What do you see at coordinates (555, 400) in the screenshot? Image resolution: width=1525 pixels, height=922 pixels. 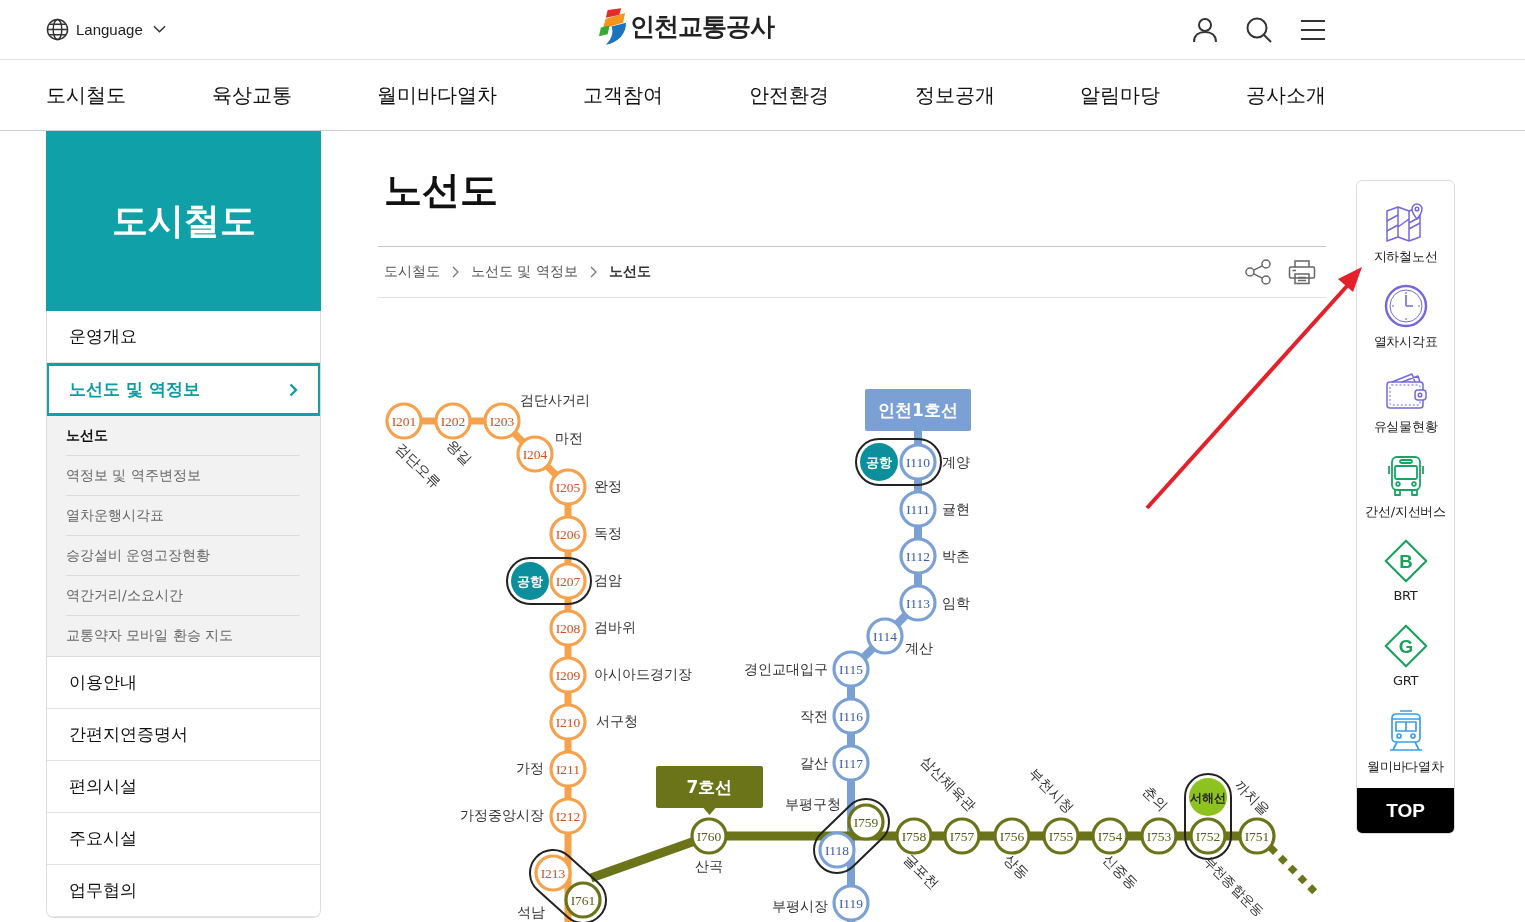 I see `station-name: 검단사거리` at bounding box center [555, 400].